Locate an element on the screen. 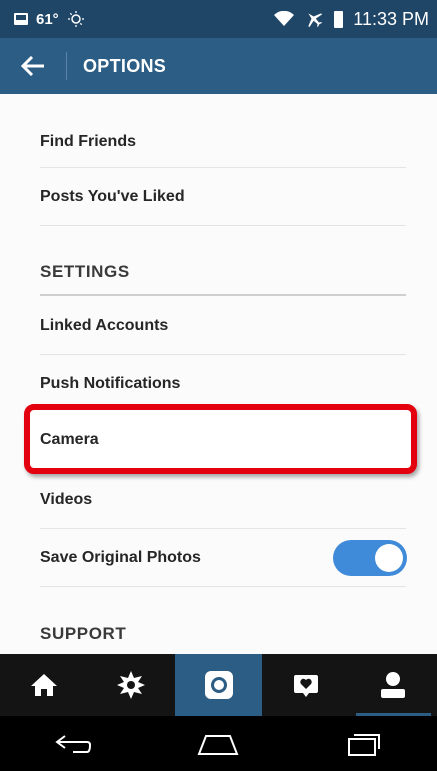 This screenshot has height=771, width=437. menu-item-camera: Camera is located at coordinates (223, 440).